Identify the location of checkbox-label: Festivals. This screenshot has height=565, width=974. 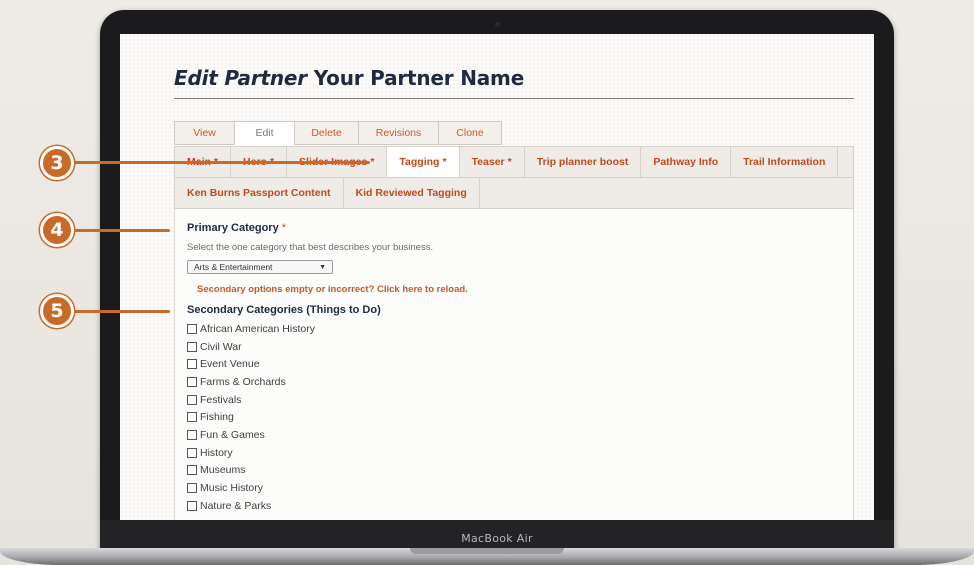
(221, 399).